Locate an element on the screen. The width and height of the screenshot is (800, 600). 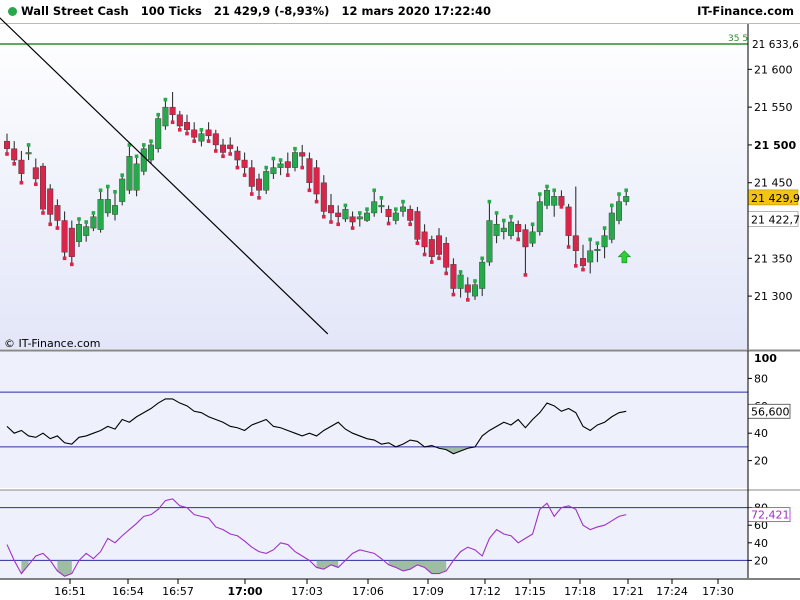
rsi-line is located at coordinates (316, 426).